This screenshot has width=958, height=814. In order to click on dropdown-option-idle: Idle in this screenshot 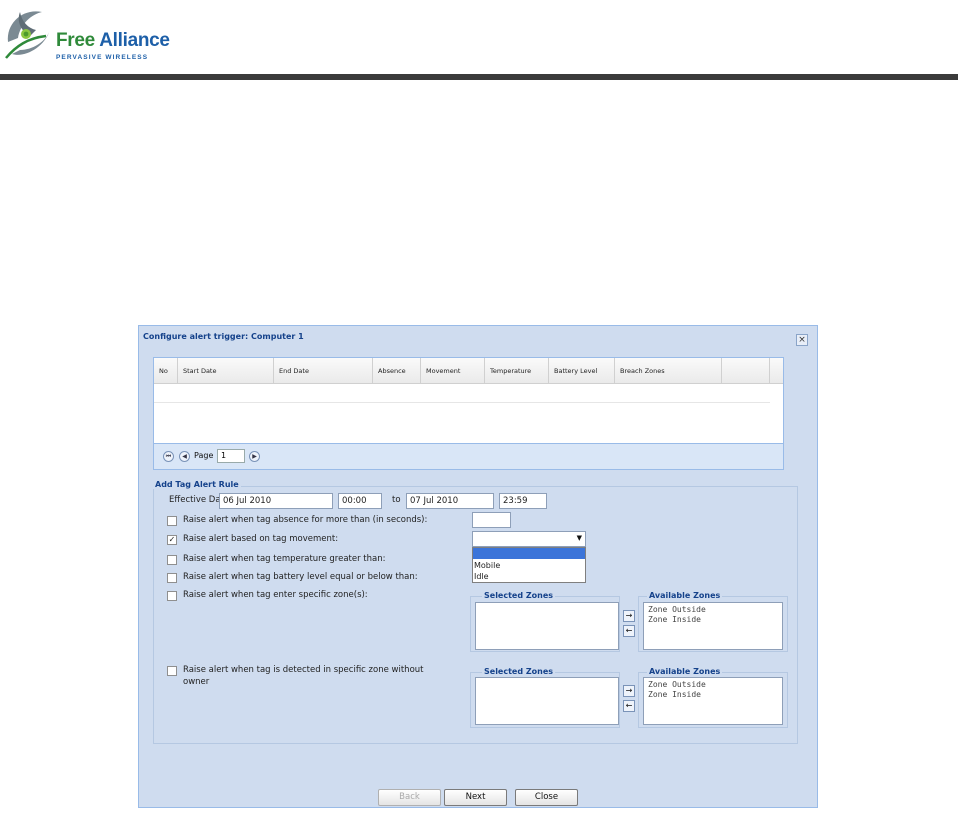, I will do `click(481, 576)`.